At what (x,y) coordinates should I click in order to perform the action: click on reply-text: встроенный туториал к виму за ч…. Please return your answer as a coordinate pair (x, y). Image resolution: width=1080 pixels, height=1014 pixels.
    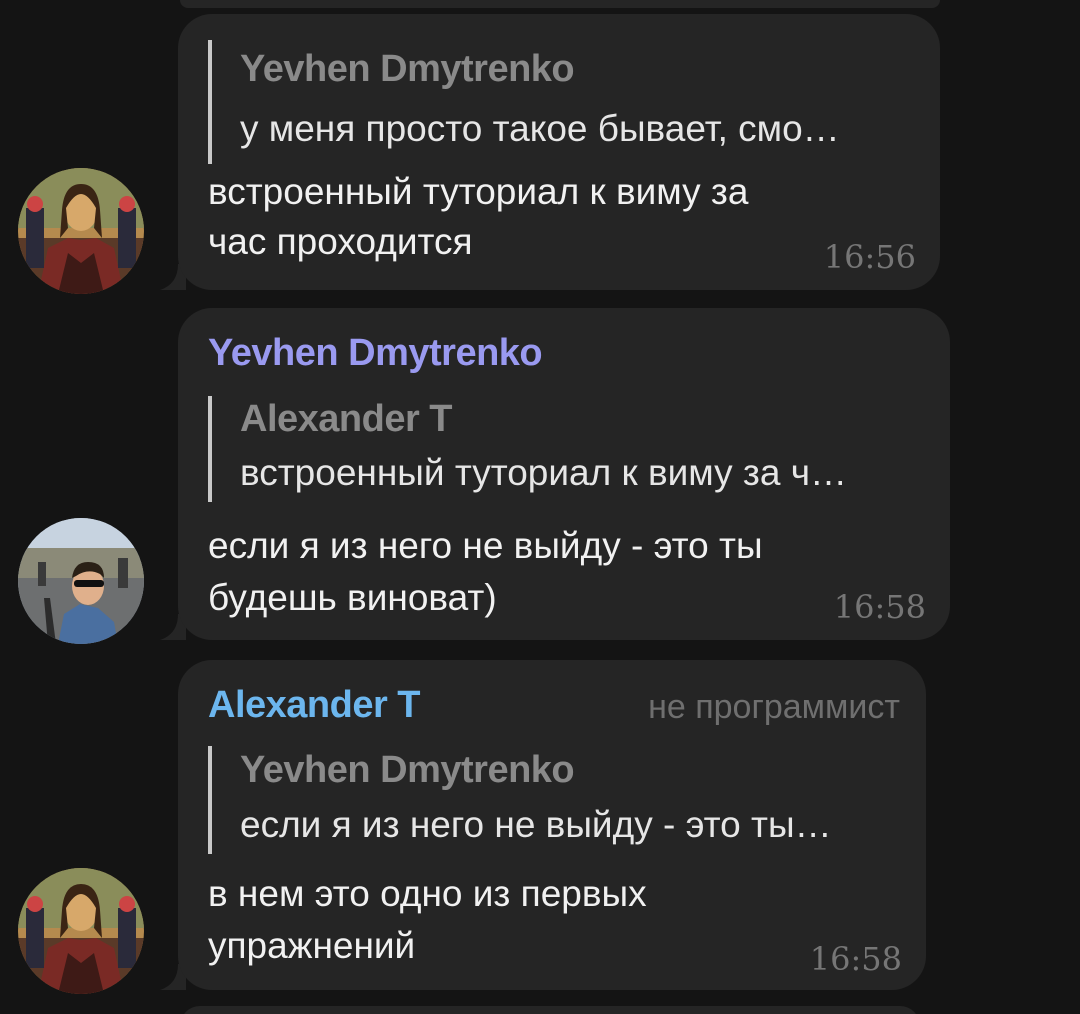
    Looking at the image, I should click on (544, 472).